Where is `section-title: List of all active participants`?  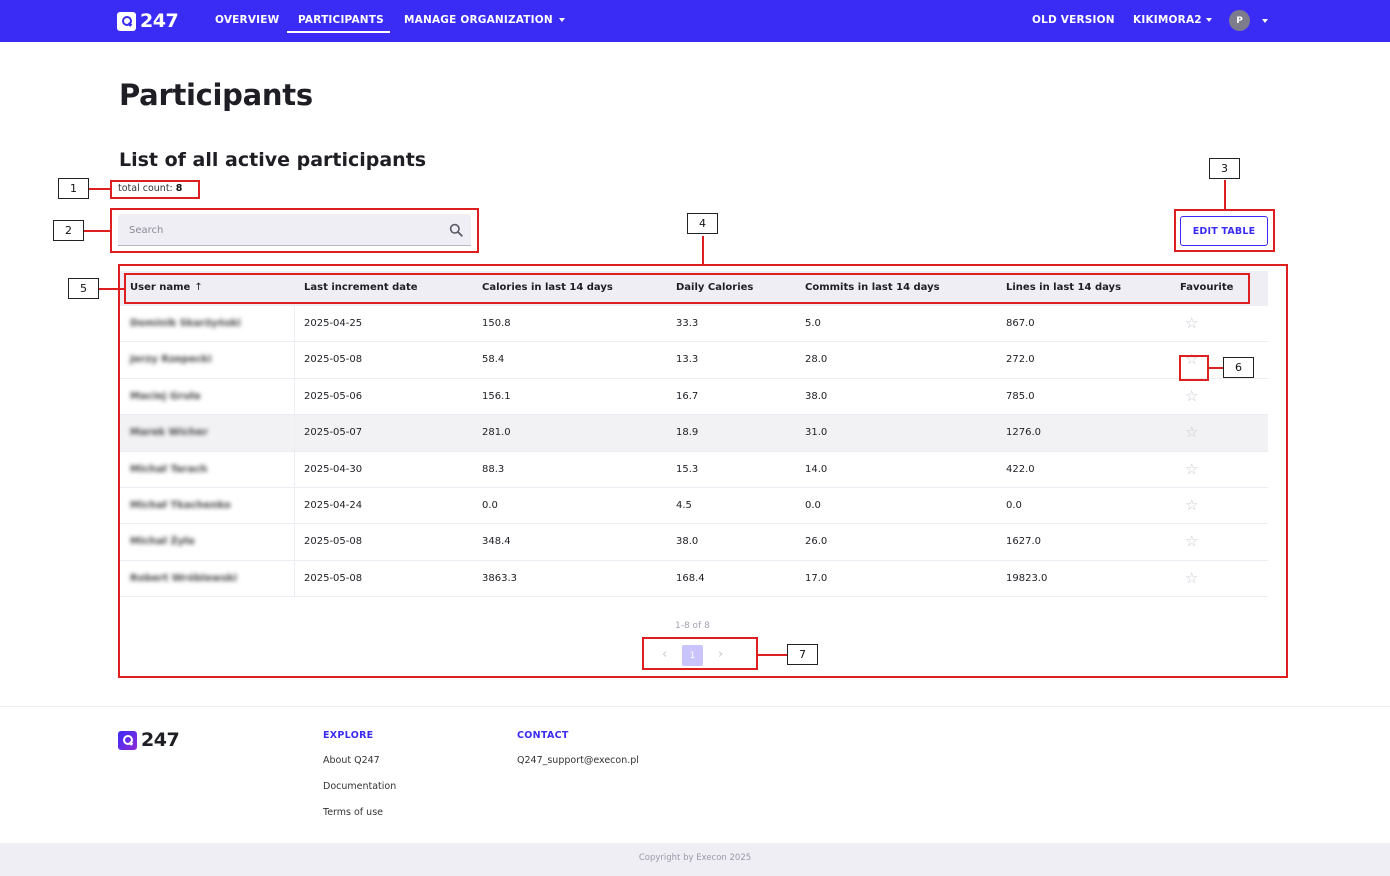
section-title: List of all active participants is located at coordinates (273, 160).